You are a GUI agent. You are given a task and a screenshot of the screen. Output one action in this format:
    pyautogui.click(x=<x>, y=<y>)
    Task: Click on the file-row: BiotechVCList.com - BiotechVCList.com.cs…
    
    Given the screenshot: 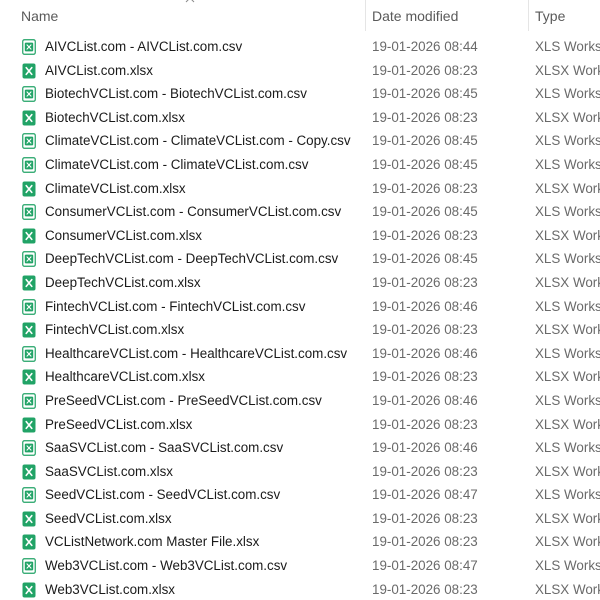 What is the action you would take?
    pyautogui.click(x=300, y=94)
    